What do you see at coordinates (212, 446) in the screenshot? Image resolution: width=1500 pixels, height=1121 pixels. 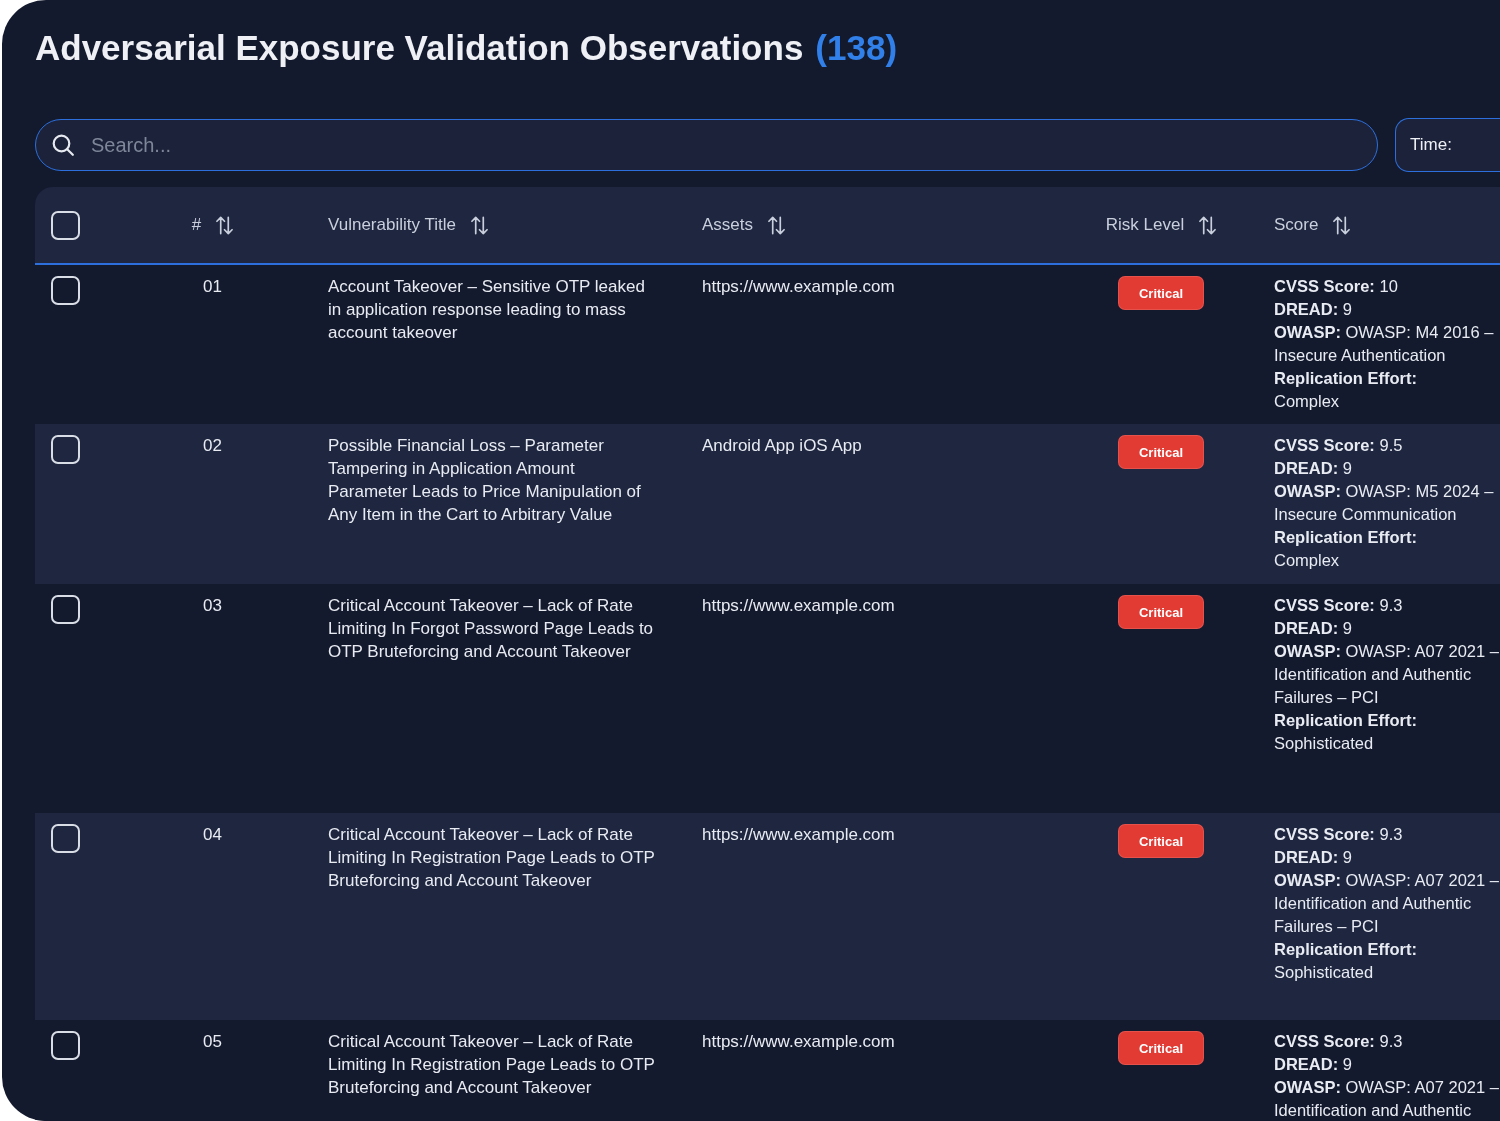 I see `row-number: 02` at bounding box center [212, 446].